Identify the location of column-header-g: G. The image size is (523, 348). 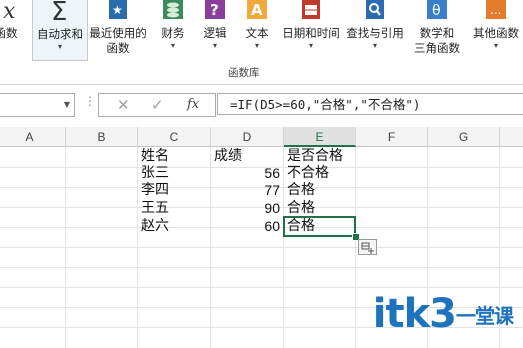
(464, 137).